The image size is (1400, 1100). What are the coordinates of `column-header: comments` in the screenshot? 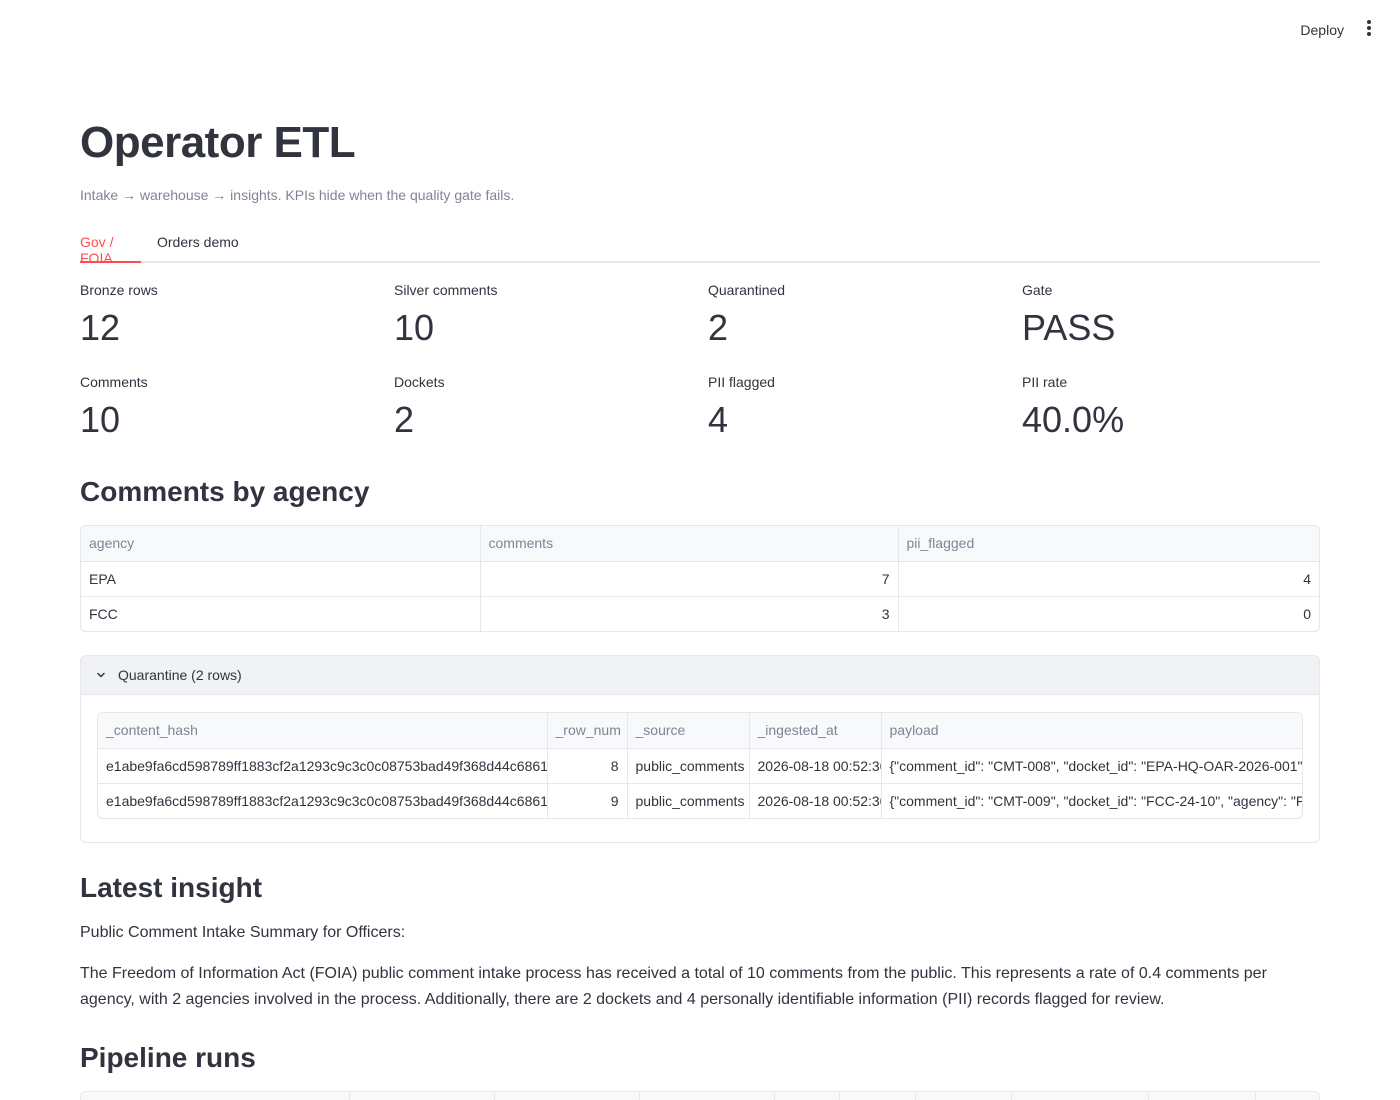 It's located at (689, 543).